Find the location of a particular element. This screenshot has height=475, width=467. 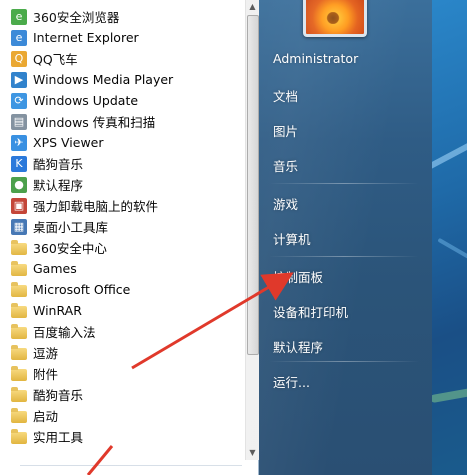

program-item: 启动 is located at coordinates (122, 415).